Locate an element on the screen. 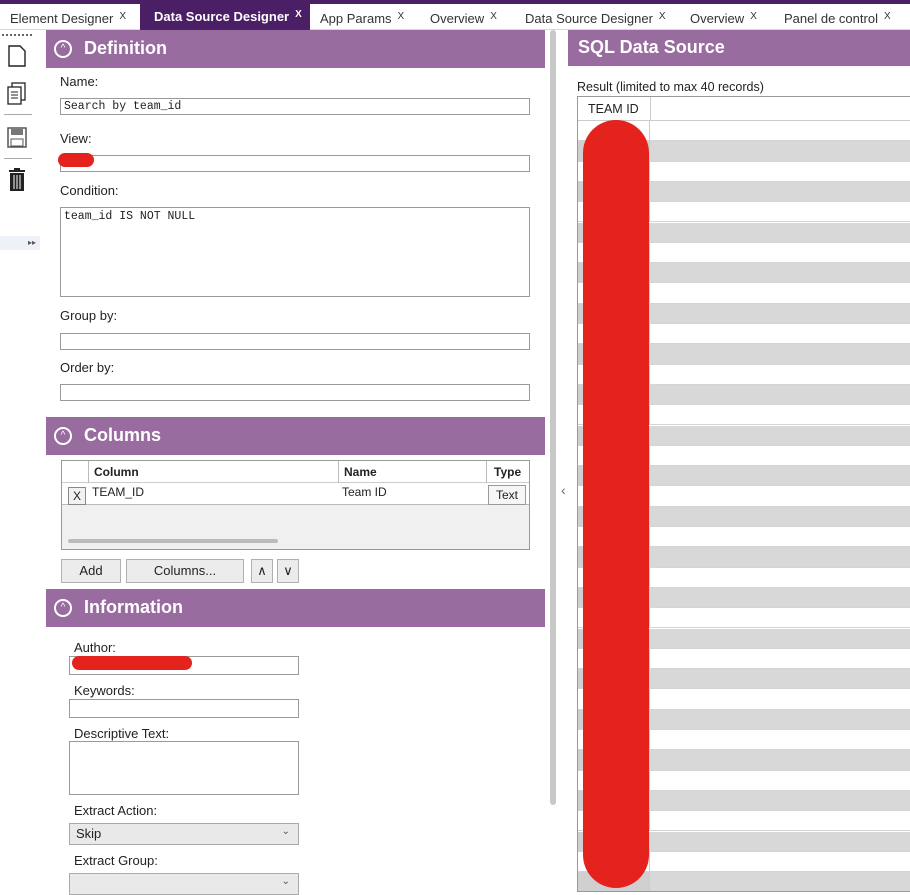 The image size is (910, 895). tab-label: Element Designer is located at coordinates (62, 18).